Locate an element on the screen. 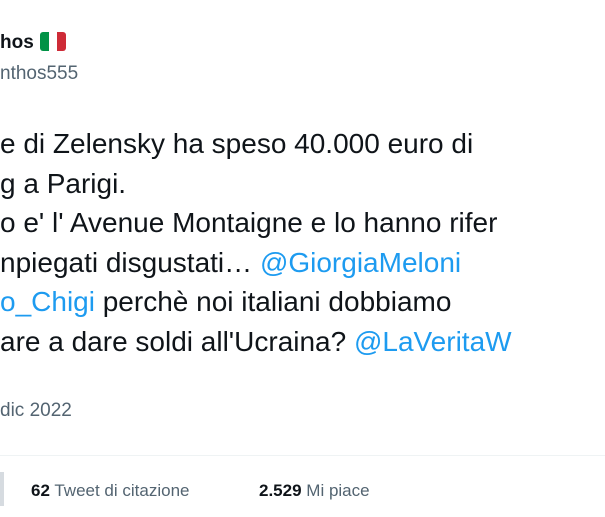 Image resolution: width=605 pixels, height=517 pixels. likes-stat: 2.529 Mi piace is located at coordinates (314, 491).